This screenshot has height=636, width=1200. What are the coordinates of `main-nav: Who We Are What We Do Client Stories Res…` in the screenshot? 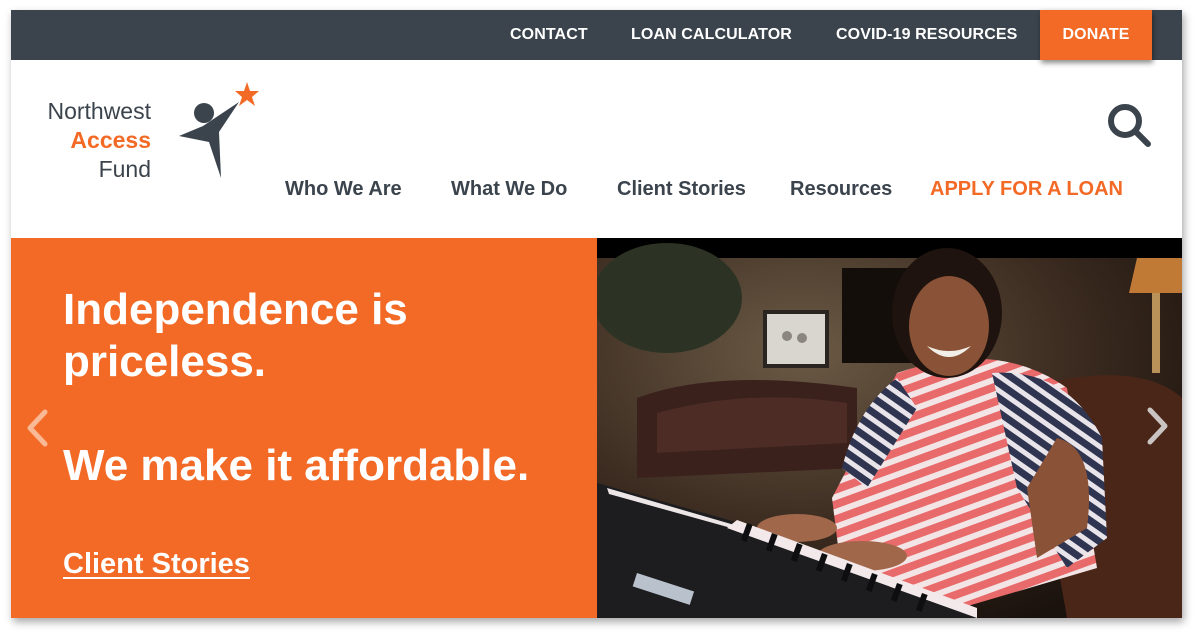 It's located at (596, 193).